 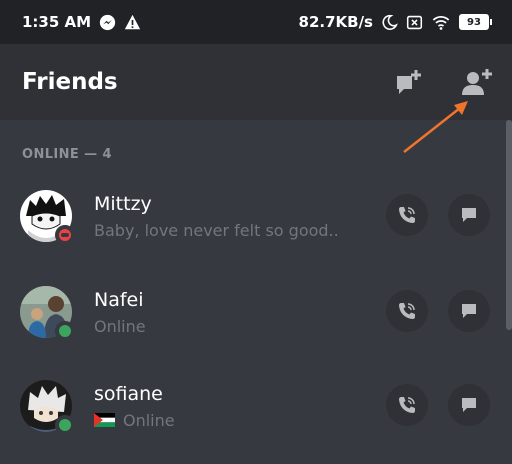 What do you see at coordinates (70, 82) in the screenshot?
I see `page-title: Friends` at bounding box center [70, 82].